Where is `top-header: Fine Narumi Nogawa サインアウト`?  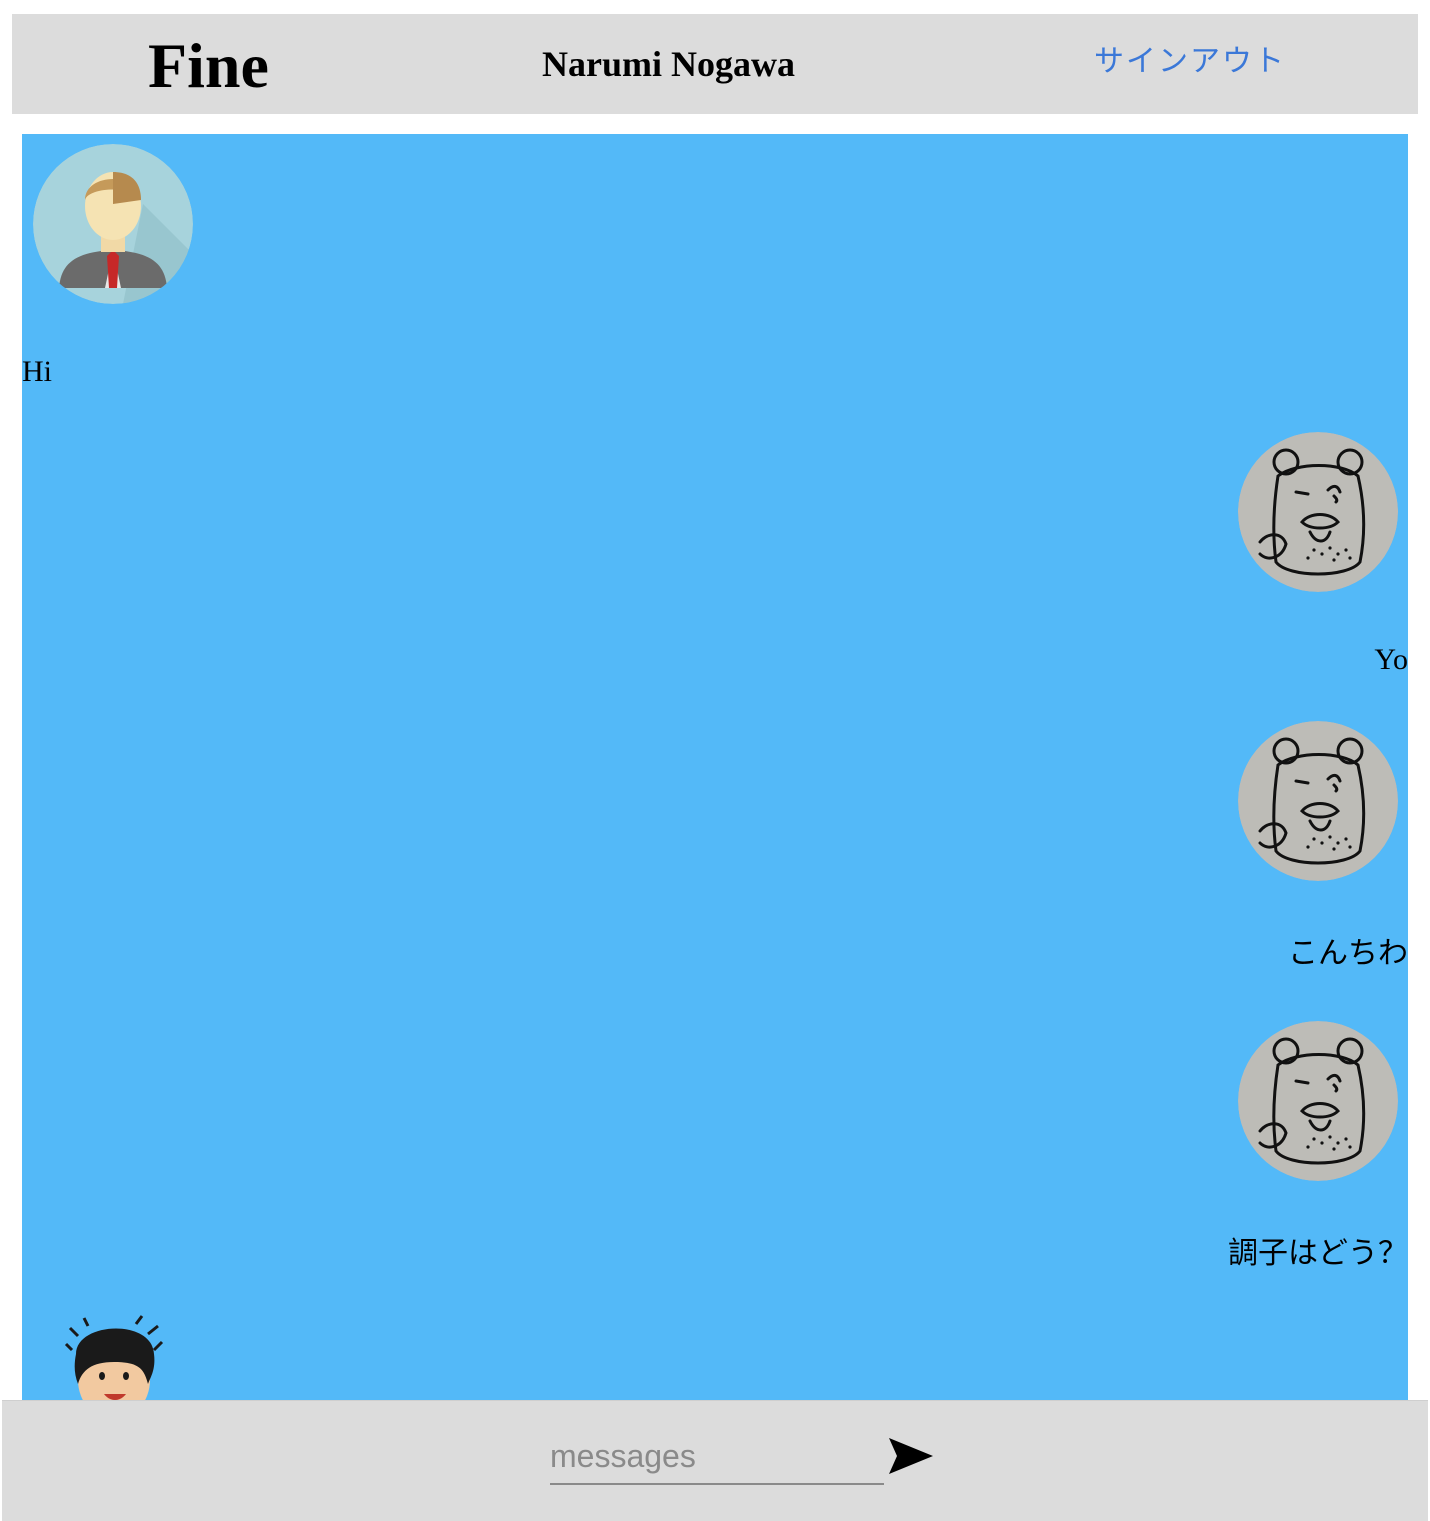 top-header: Fine Narumi Nogawa サインアウト is located at coordinates (715, 64).